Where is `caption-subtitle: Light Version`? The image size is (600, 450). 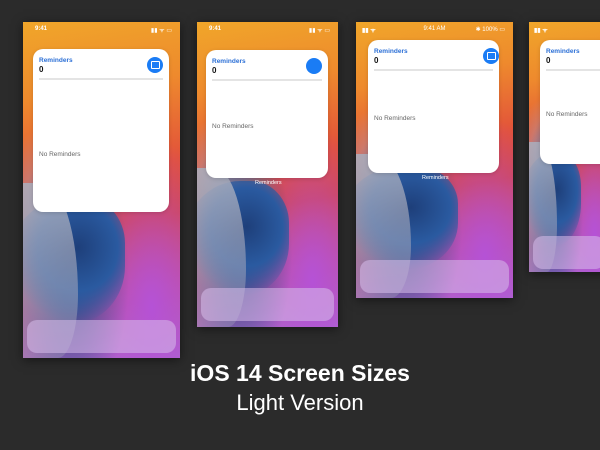 caption-subtitle: Light Version is located at coordinates (300, 402).